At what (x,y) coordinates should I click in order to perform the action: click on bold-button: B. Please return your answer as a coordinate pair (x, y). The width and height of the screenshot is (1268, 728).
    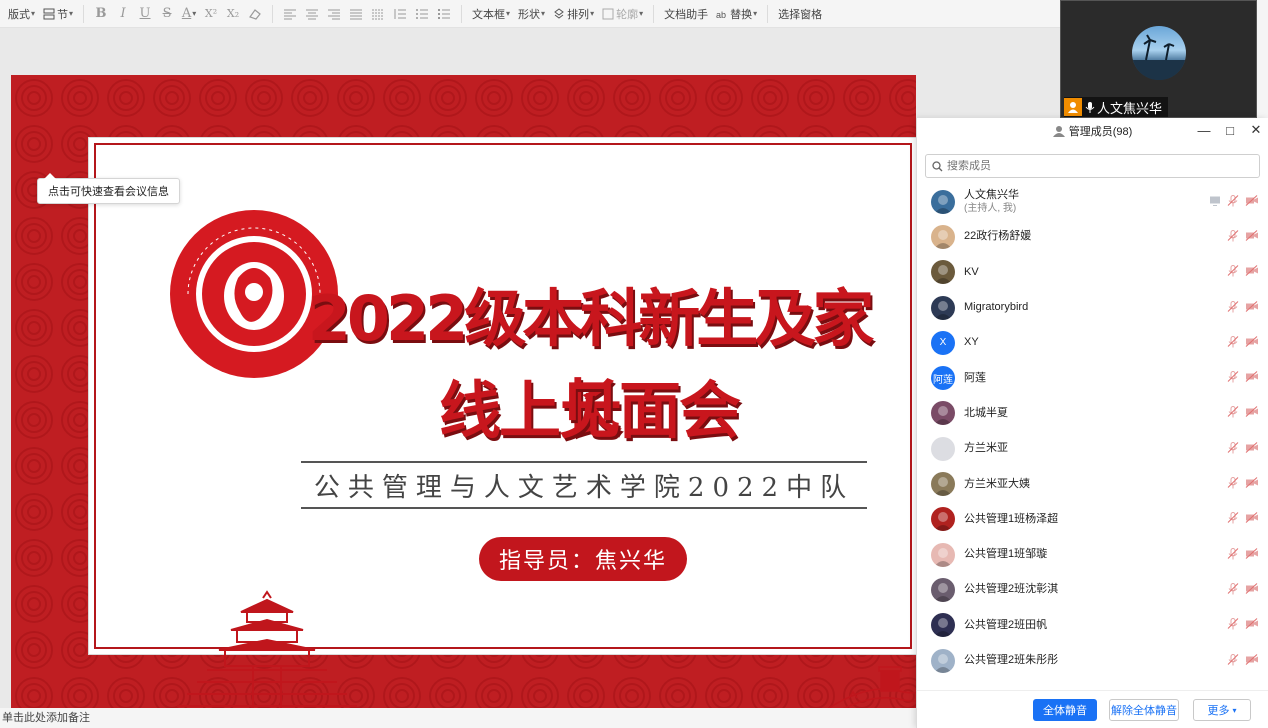
    Looking at the image, I should click on (101, 14).